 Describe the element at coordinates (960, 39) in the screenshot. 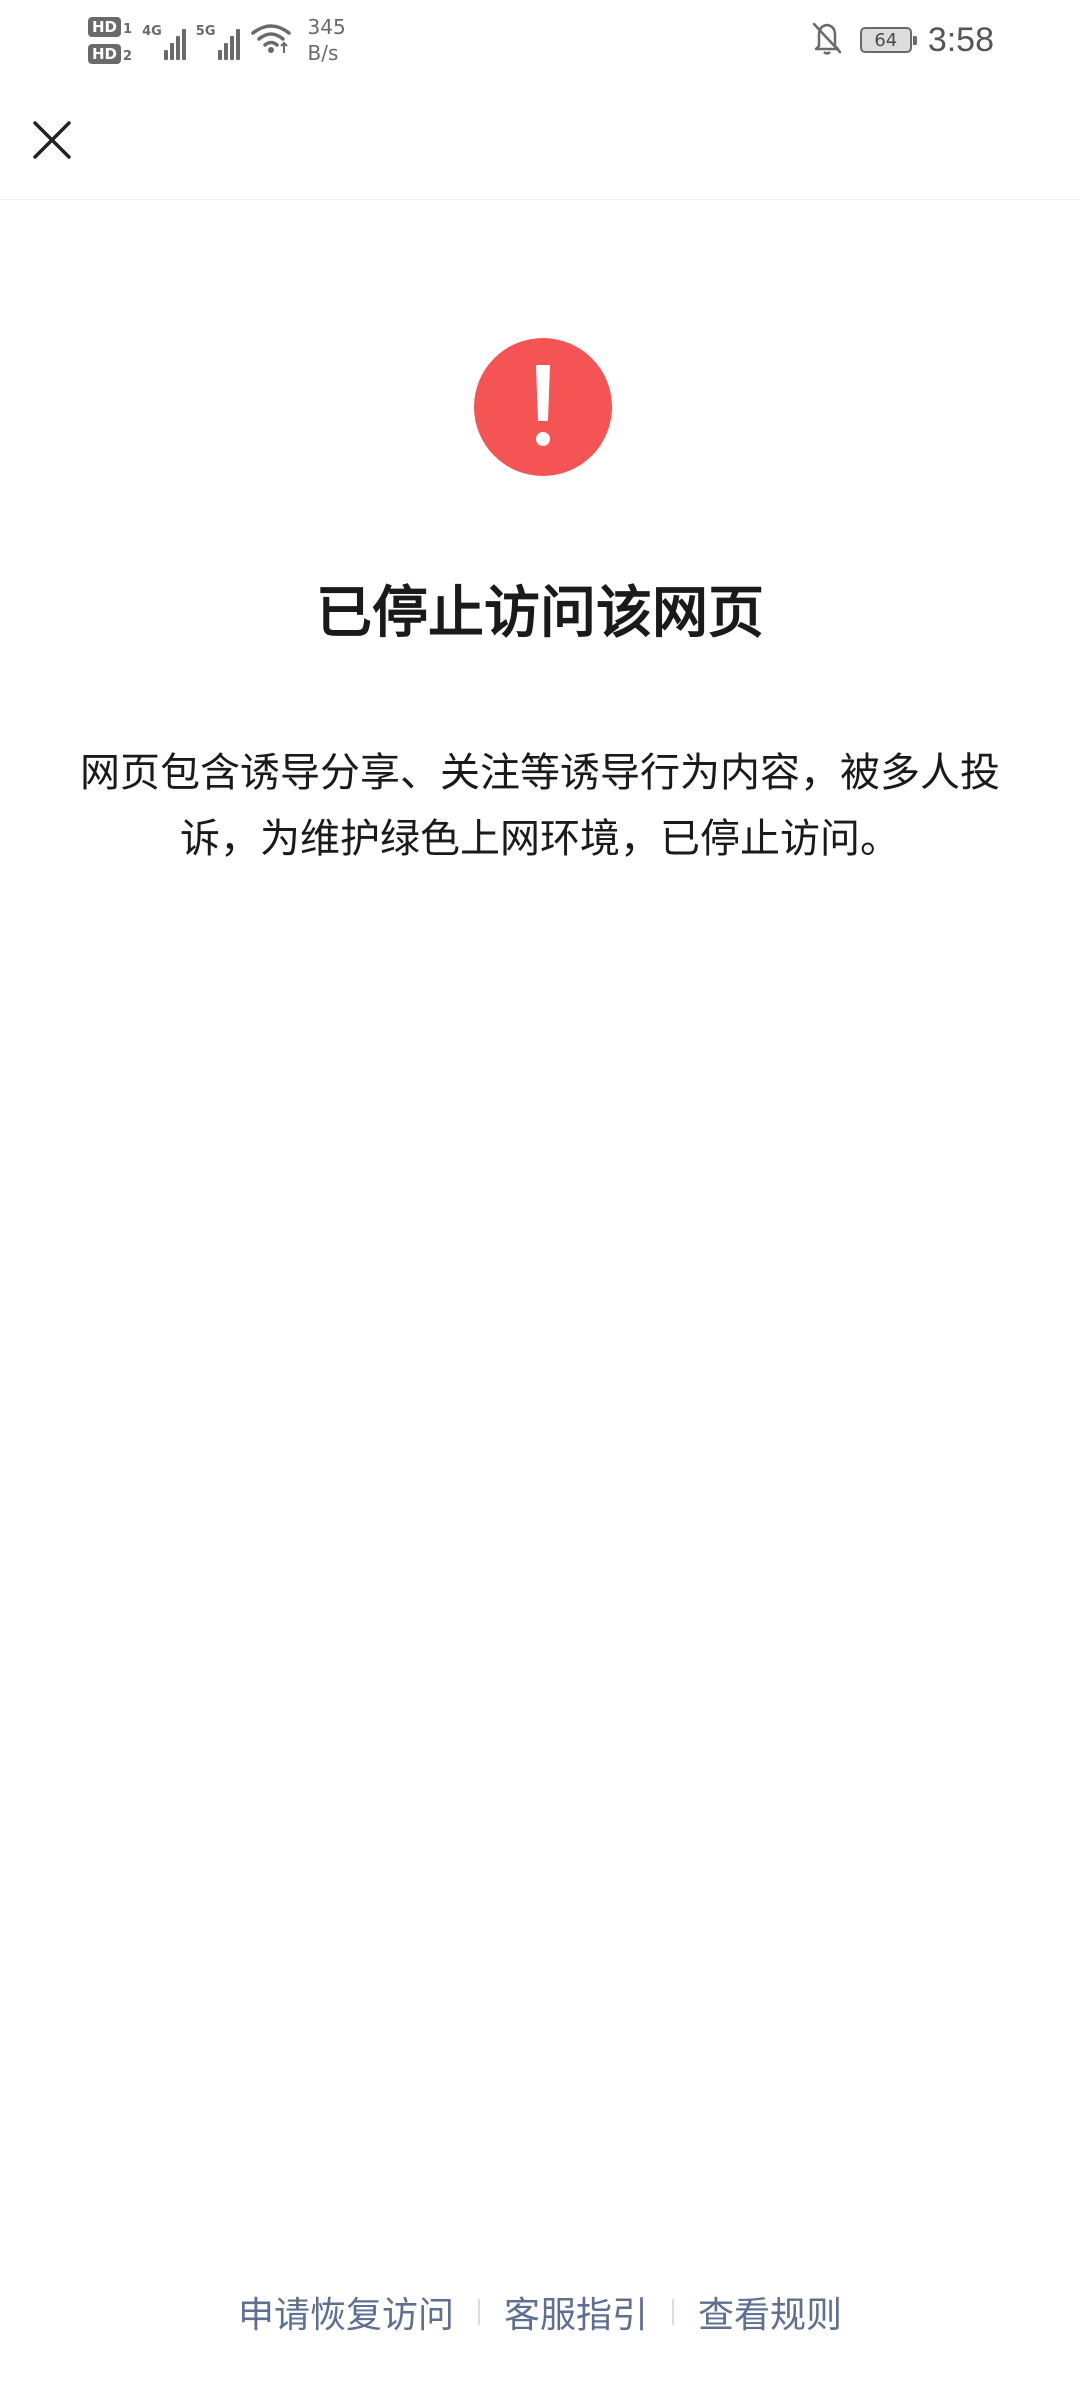

I see `clock: 3:58` at that location.